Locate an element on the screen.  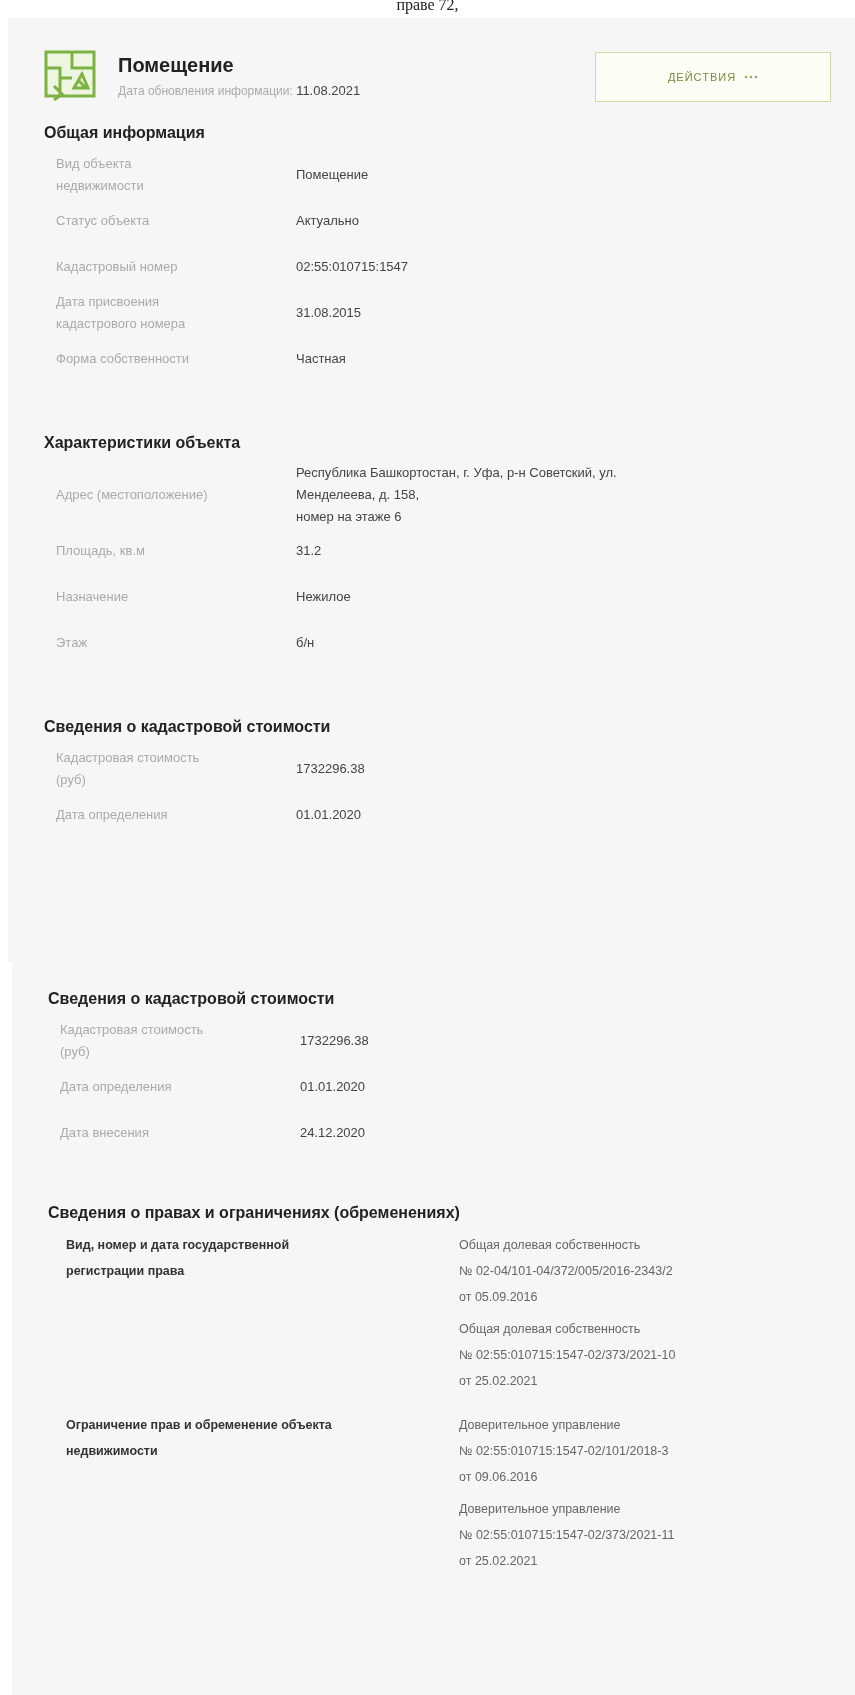
building-plan-icon is located at coordinates (70, 76).